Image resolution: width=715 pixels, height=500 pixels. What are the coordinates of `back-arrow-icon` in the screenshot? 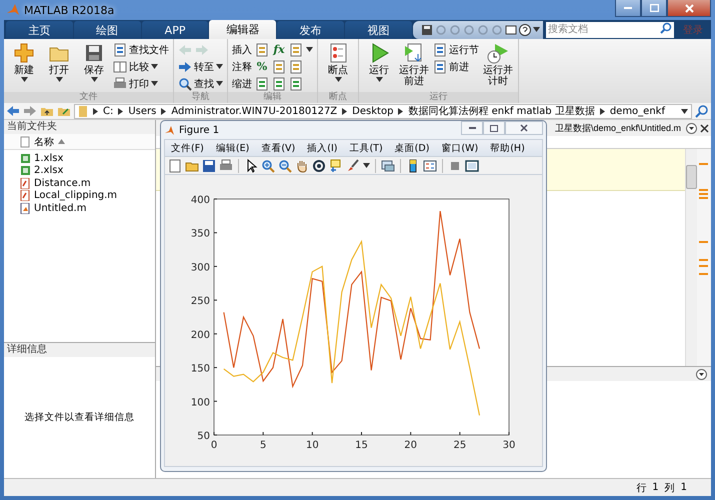 It's located at (13, 111).